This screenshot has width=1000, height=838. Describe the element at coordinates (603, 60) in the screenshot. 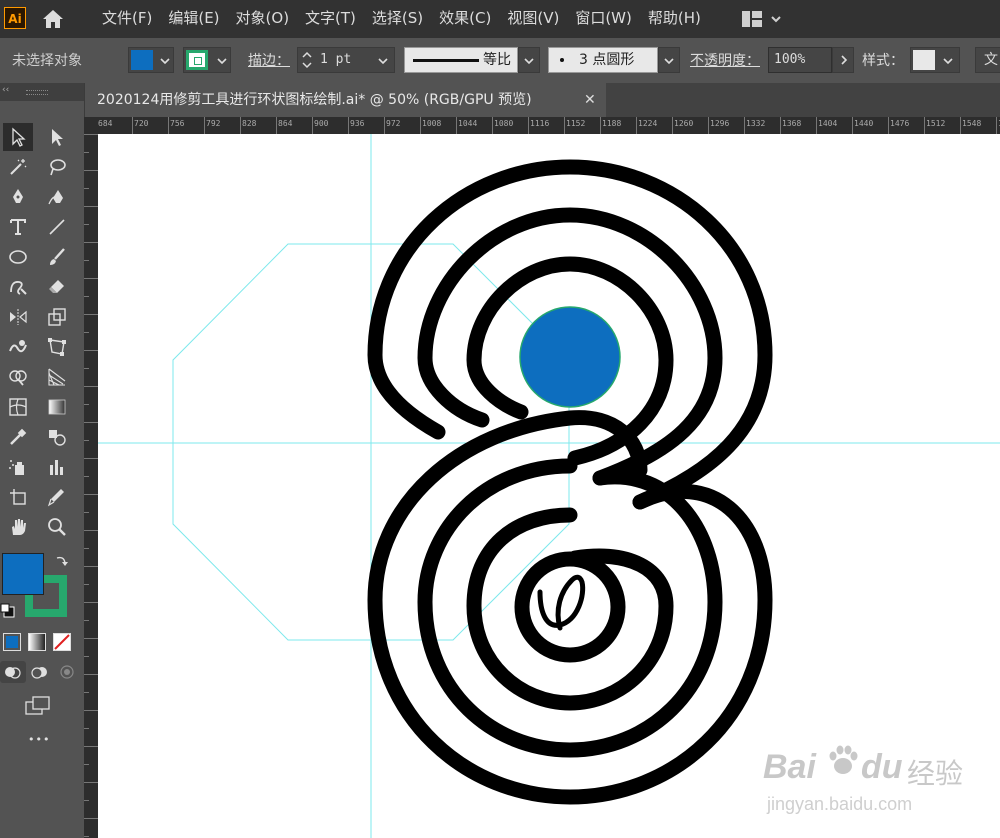

I see `brush-definition: 3 点圆形` at that location.